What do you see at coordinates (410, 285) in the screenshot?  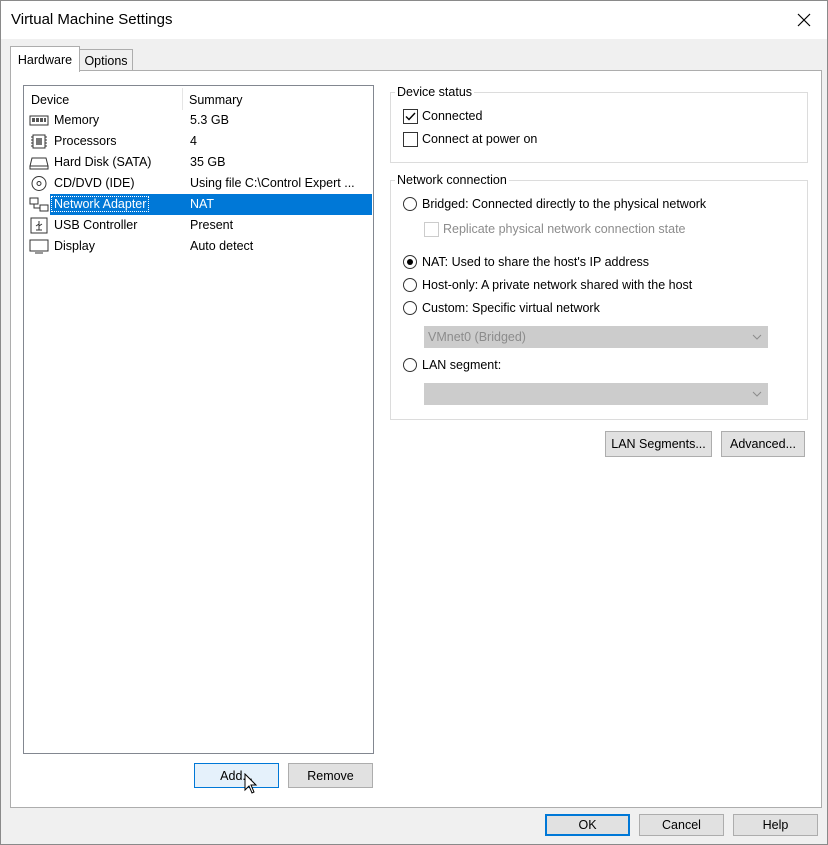 I see `host-only-radio` at bounding box center [410, 285].